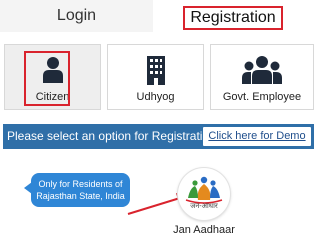 The width and height of the screenshot is (320, 241). Describe the element at coordinates (262, 97) in the screenshot. I see `govt-employee-label: Govt. Employee` at that location.